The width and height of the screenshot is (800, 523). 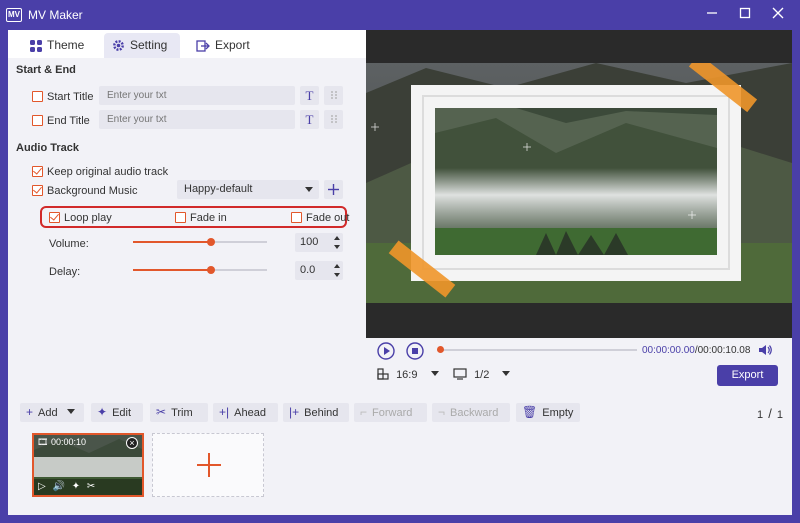 What do you see at coordinates (92, 191) in the screenshot?
I see `background-music-label: Background Music` at bounding box center [92, 191].